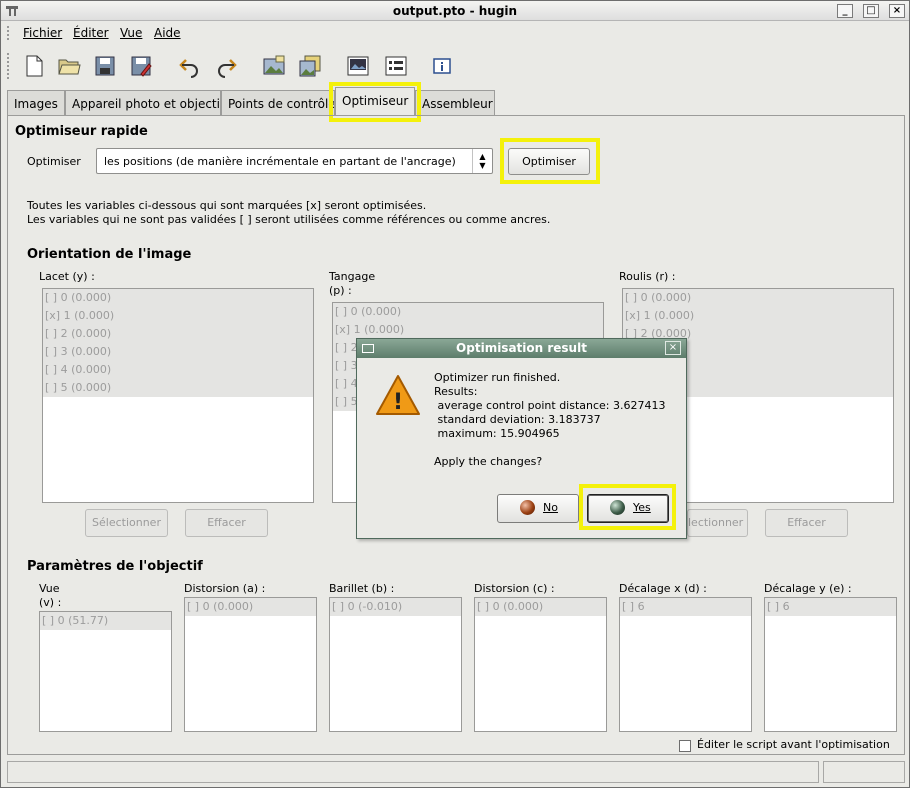 The width and height of the screenshot is (910, 788). Describe the element at coordinates (105, 66) in the screenshot. I see `save-icon` at that location.